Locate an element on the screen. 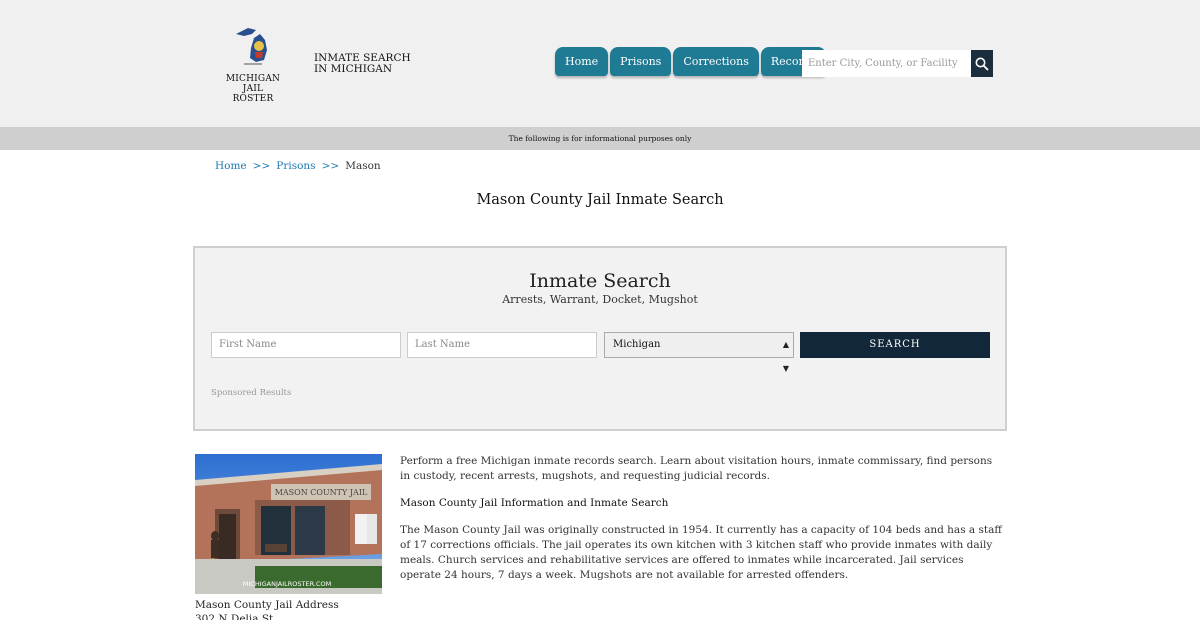 This screenshot has height=620, width=1200. breadcrumb-home: Home is located at coordinates (231, 166).